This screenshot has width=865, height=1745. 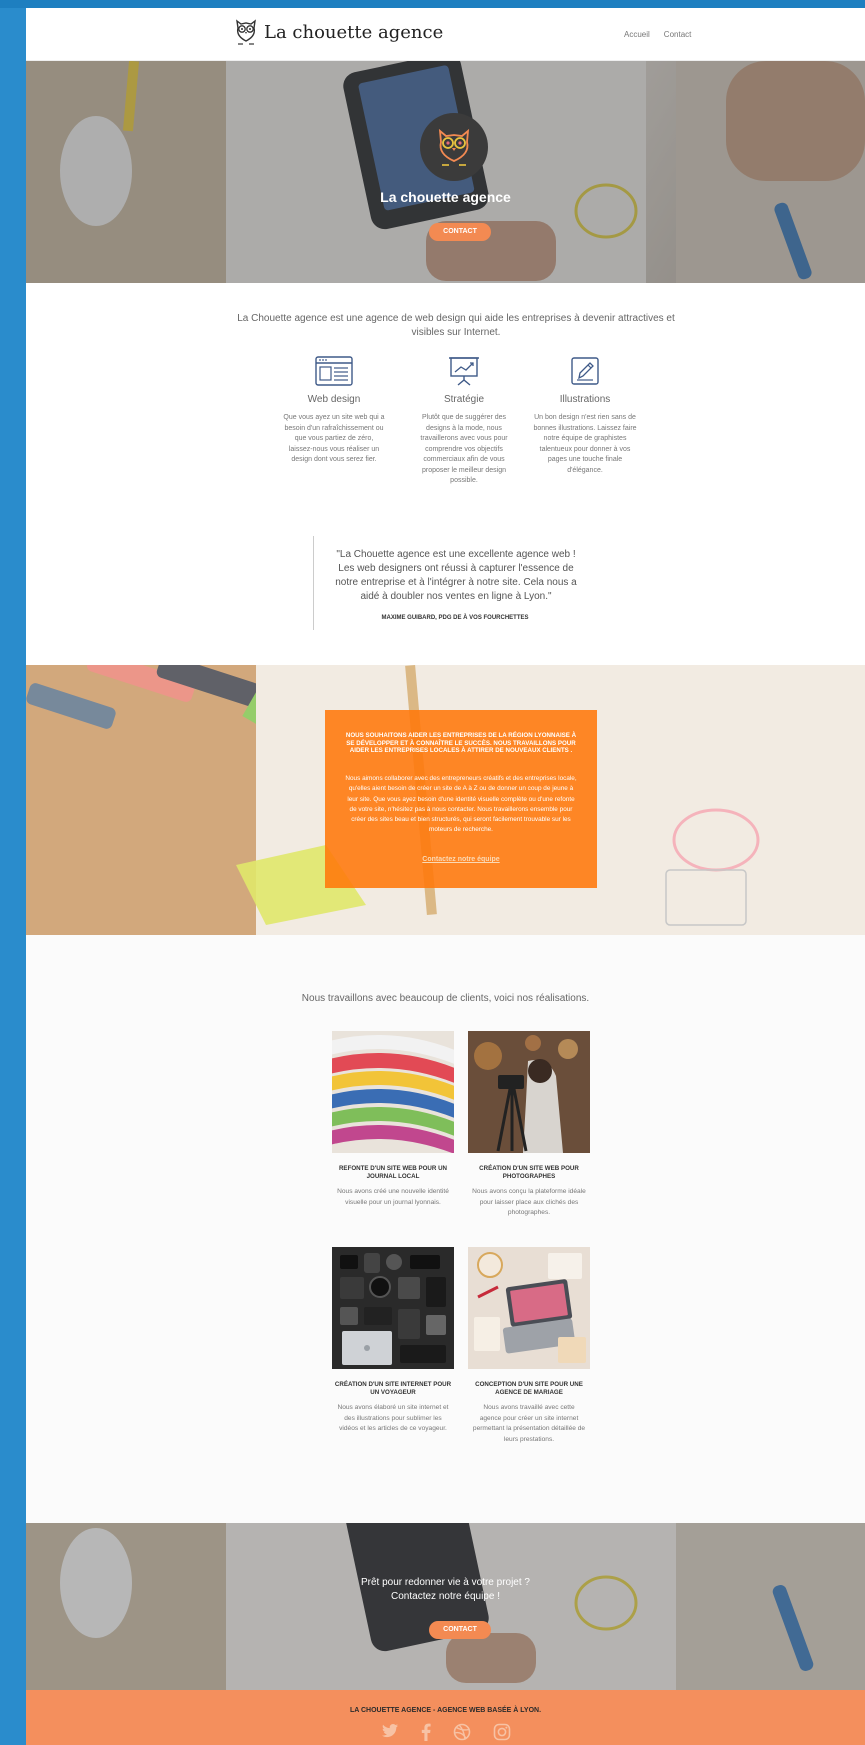 I want to click on browser-window-icon, so click(x=334, y=371).